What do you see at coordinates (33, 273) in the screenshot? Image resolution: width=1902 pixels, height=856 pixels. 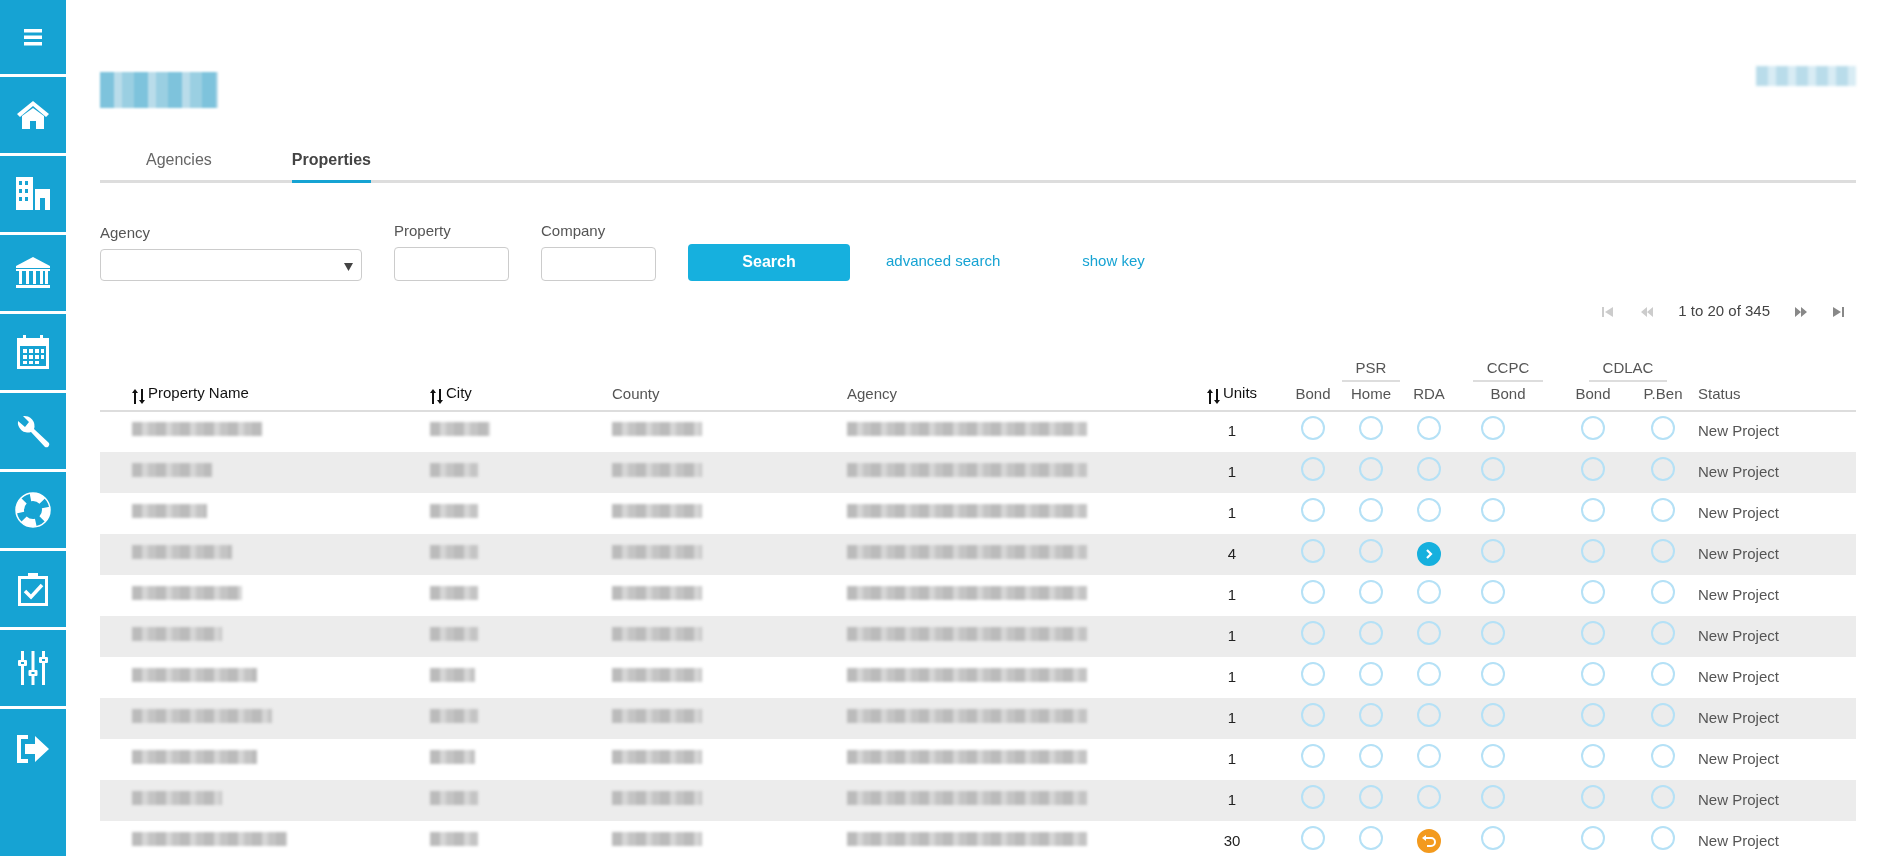 I see `bank-icon` at bounding box center [33, 273].